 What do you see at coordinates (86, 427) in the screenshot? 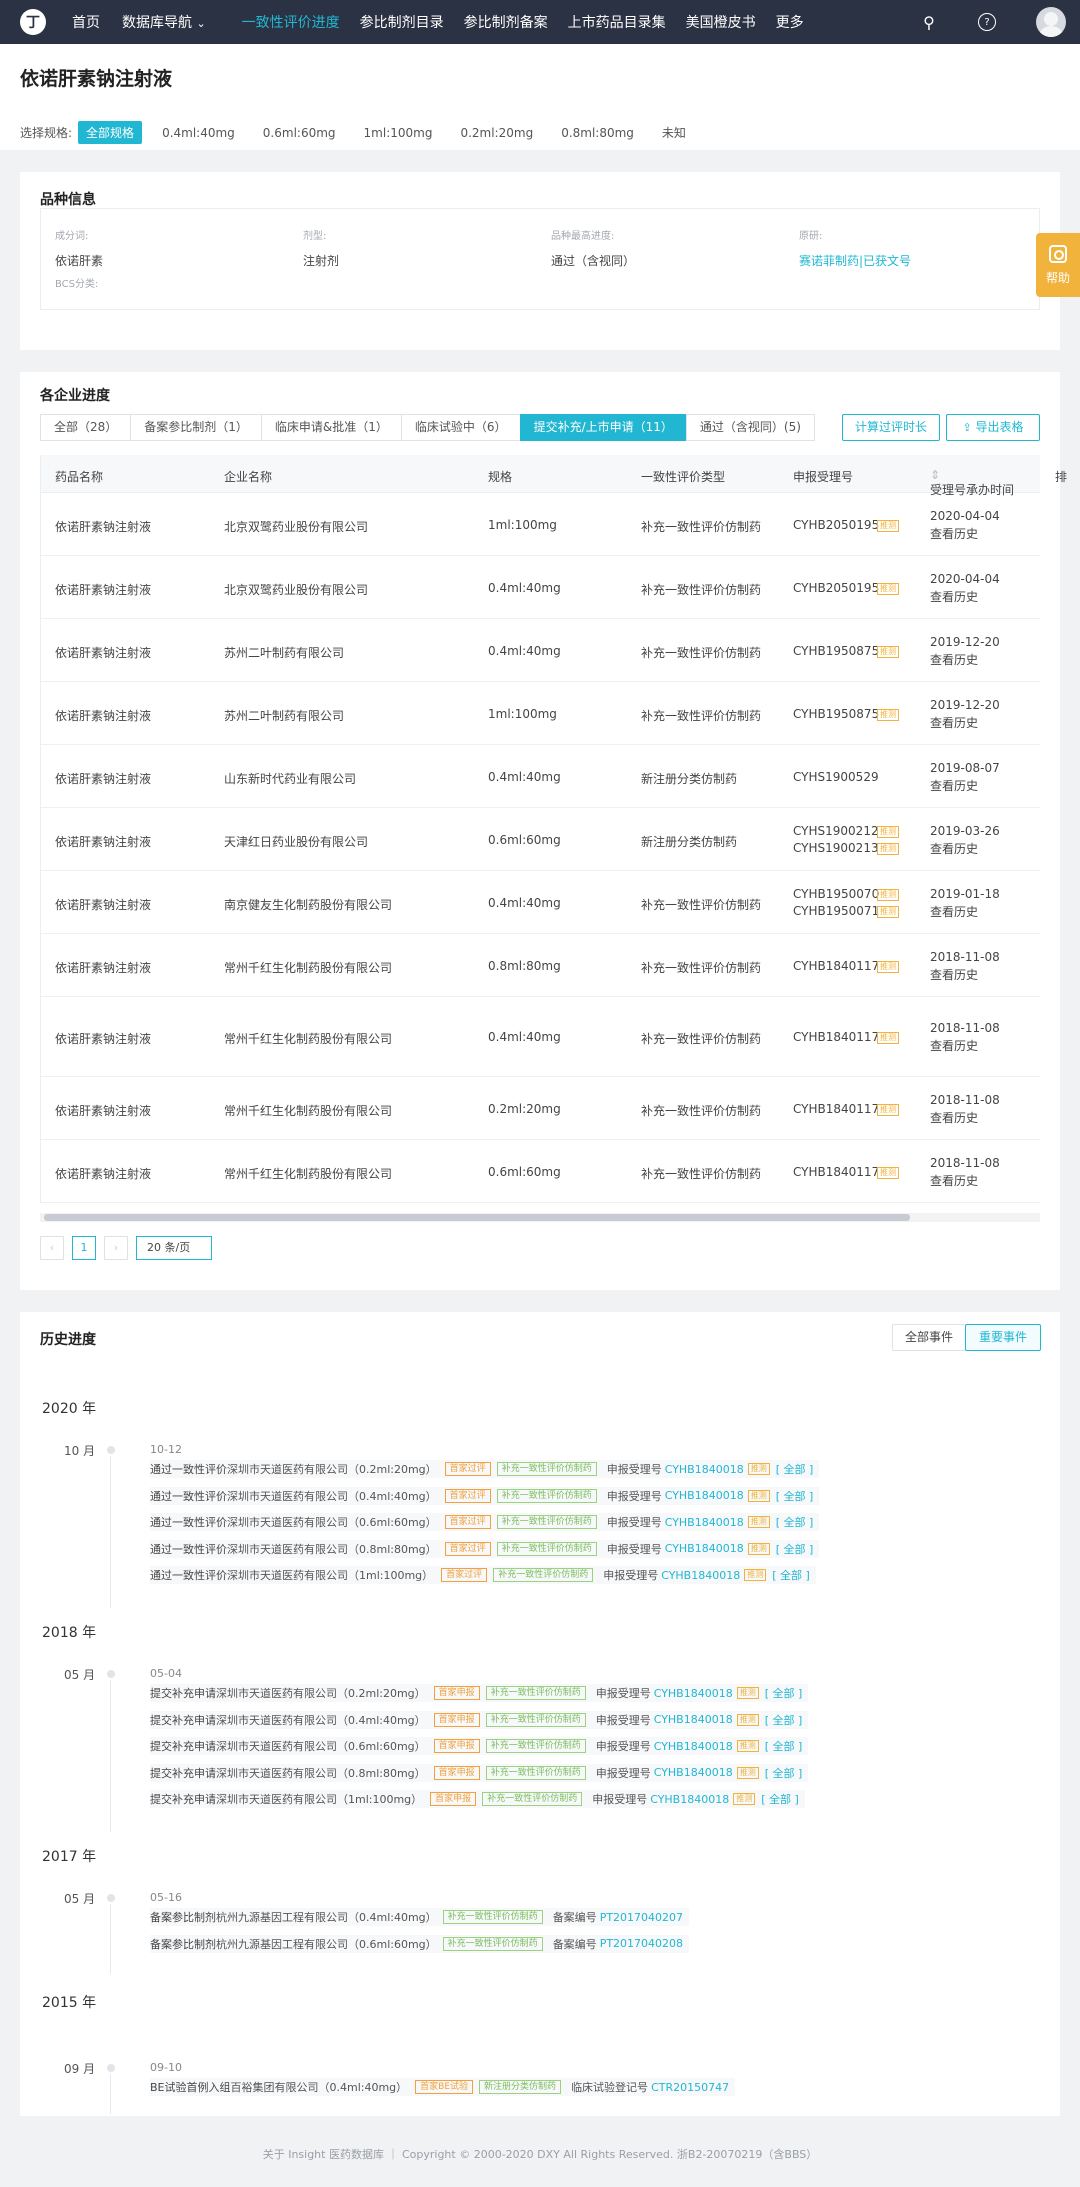
I see `tab-all: 全部（28）` at bounding box center [86, 427].